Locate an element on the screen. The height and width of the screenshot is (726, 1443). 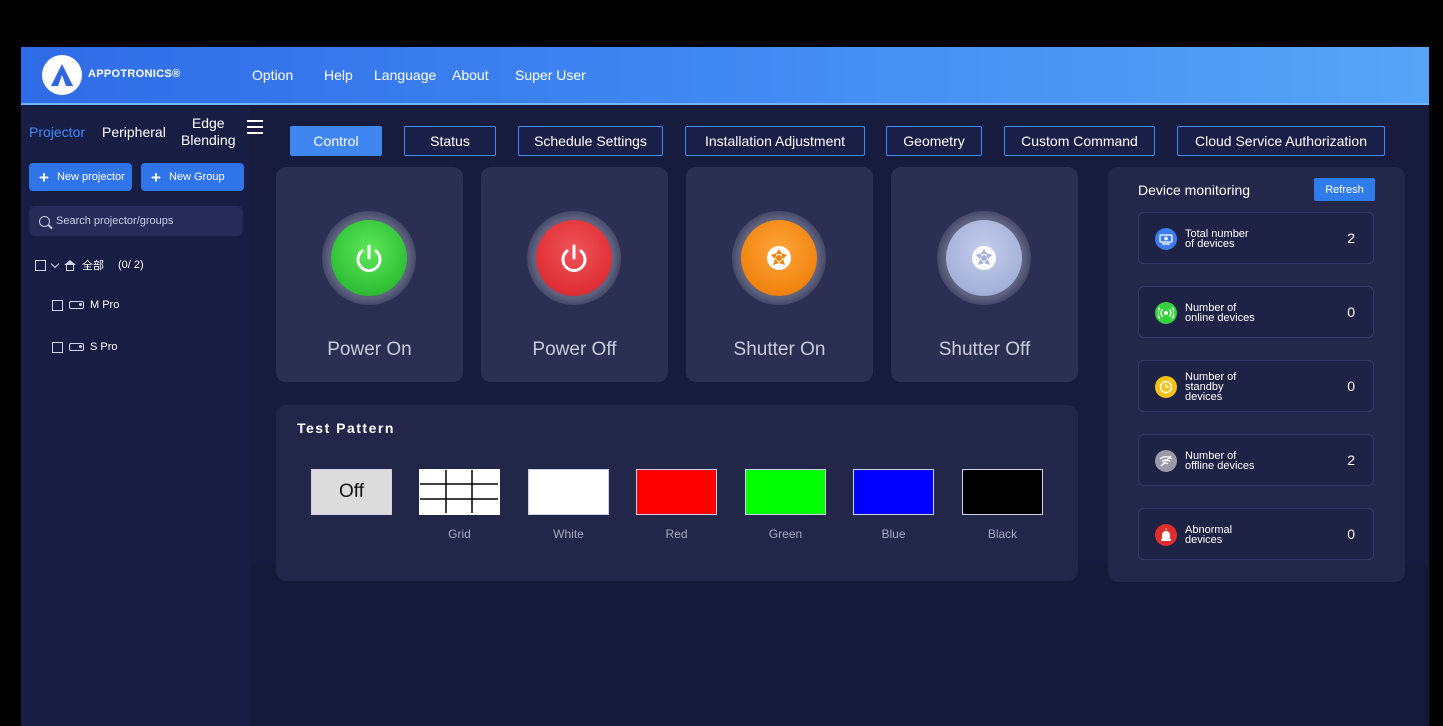
tab-geometry: Geometry is located at coordinates (934, 141).